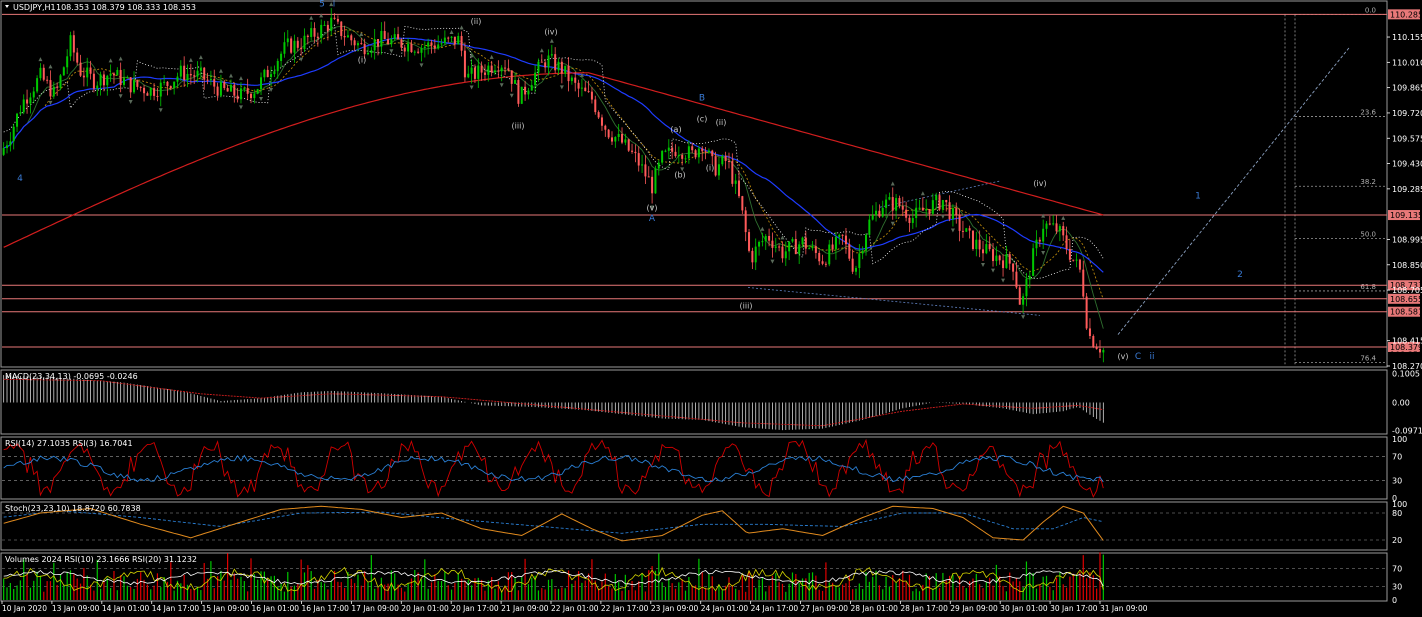  What do you see at coordinates (76, 608) in the screenshot?
I see `time-label-1: 13 Jan 09:00` at bounding box center [76, 608].